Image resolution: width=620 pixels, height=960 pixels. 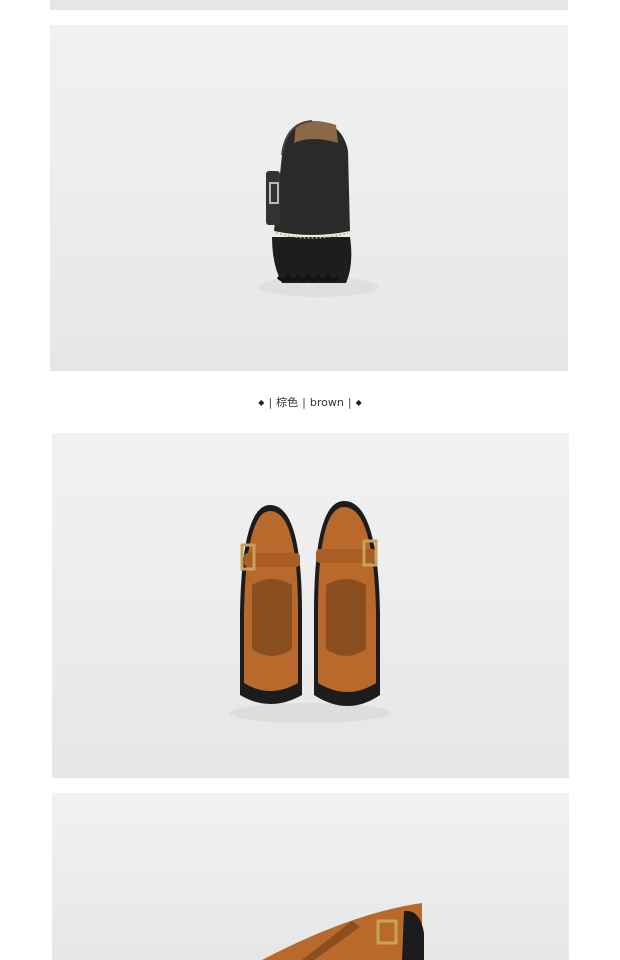 What do you see at coordinates (318, 208) in the screenshot?
I see `black-shoe-image` at bounding box center [318, 208].